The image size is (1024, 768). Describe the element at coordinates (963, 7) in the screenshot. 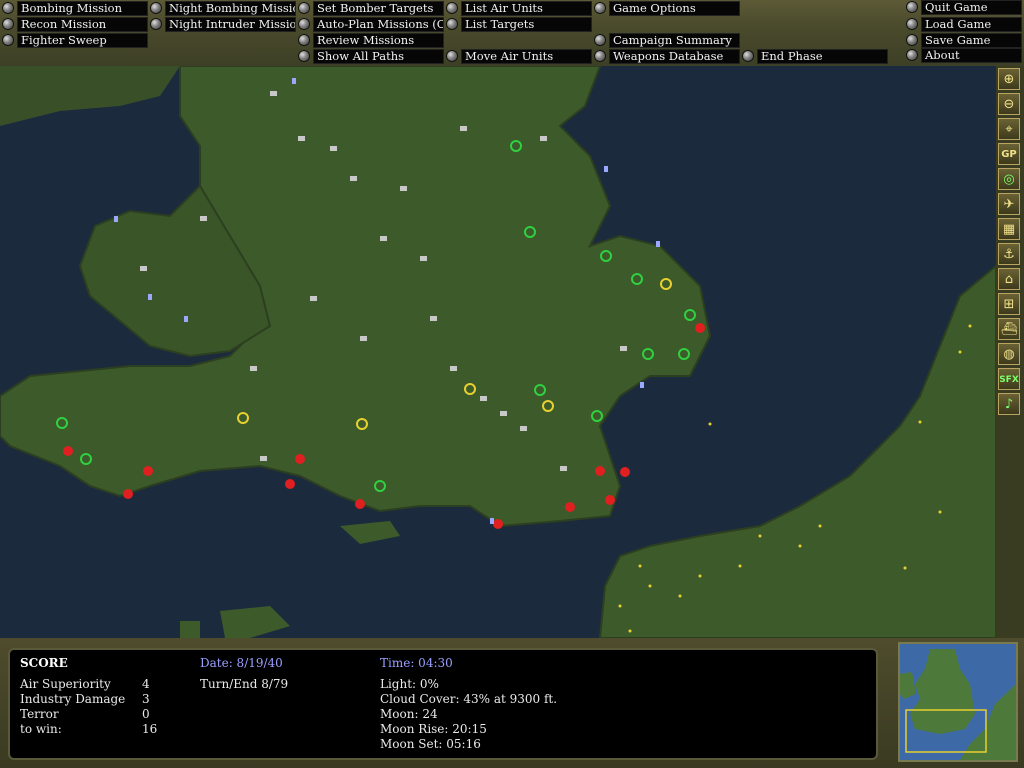

I see `quit-game-button: Quit Game` at that location.